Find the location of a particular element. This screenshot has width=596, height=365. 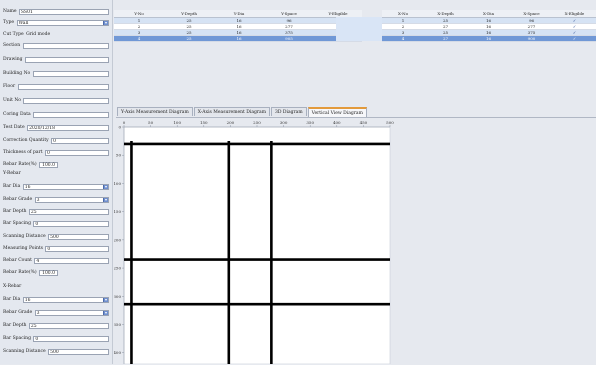

test-date-field: 2020/12/18 is located at coordinates (68, 127).